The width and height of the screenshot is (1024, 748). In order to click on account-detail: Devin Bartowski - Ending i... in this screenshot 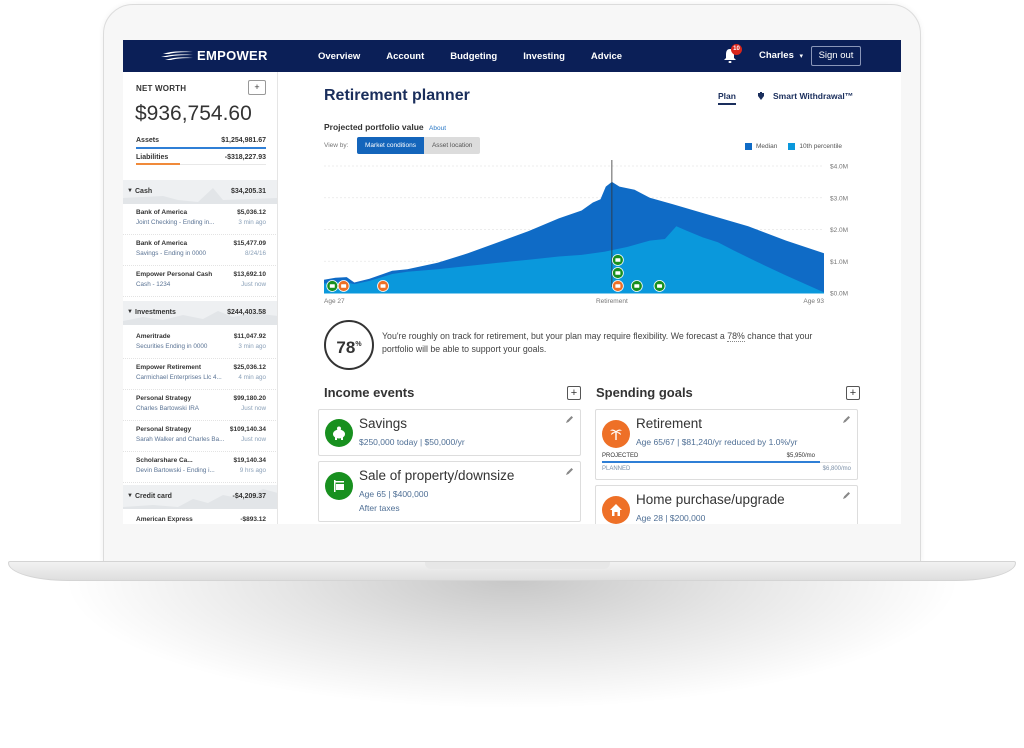, I will do `click(175, 470)`.